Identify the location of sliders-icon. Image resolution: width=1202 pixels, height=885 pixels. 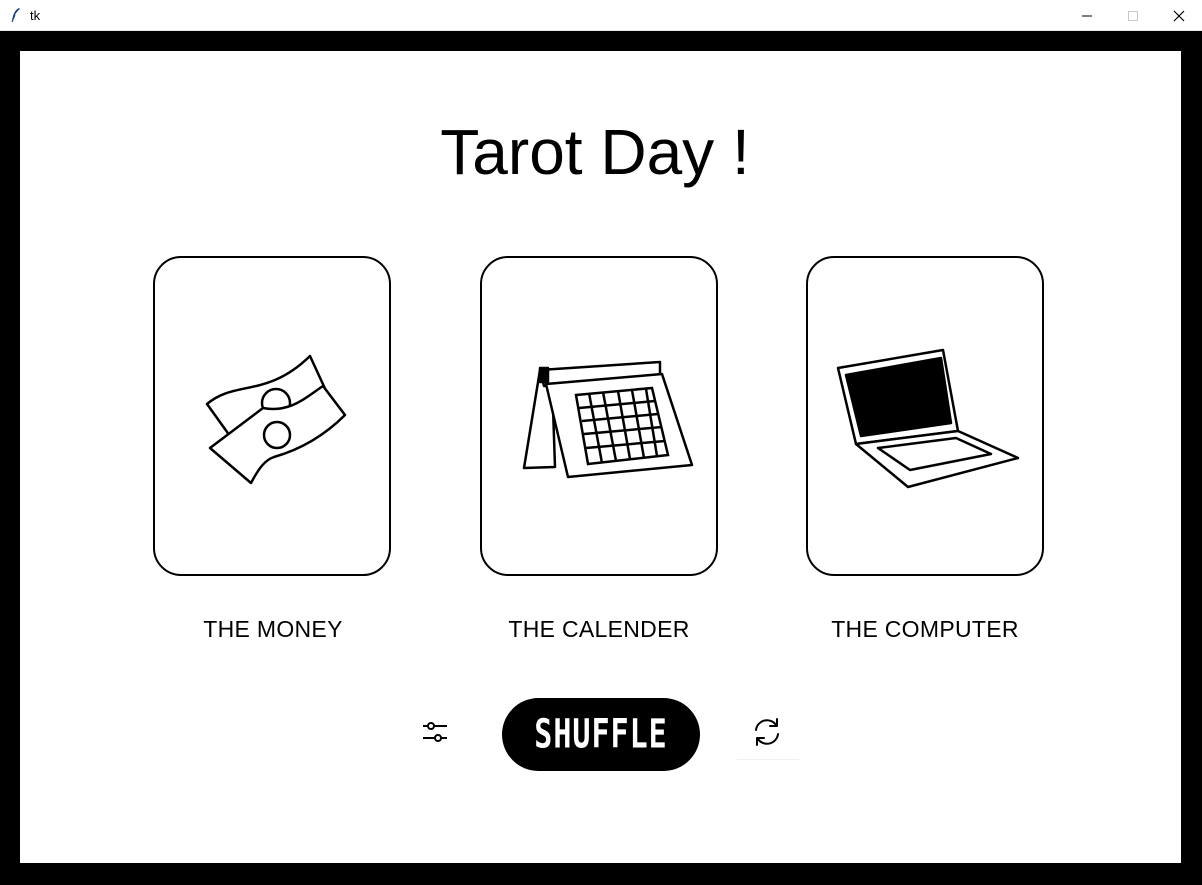
(435, 732).